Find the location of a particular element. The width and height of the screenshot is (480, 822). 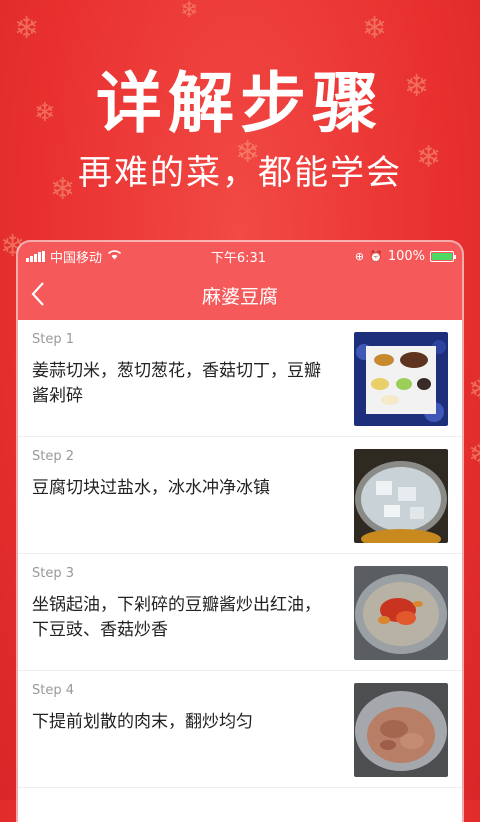

wifi-icon is located at coordinates (114, 256).